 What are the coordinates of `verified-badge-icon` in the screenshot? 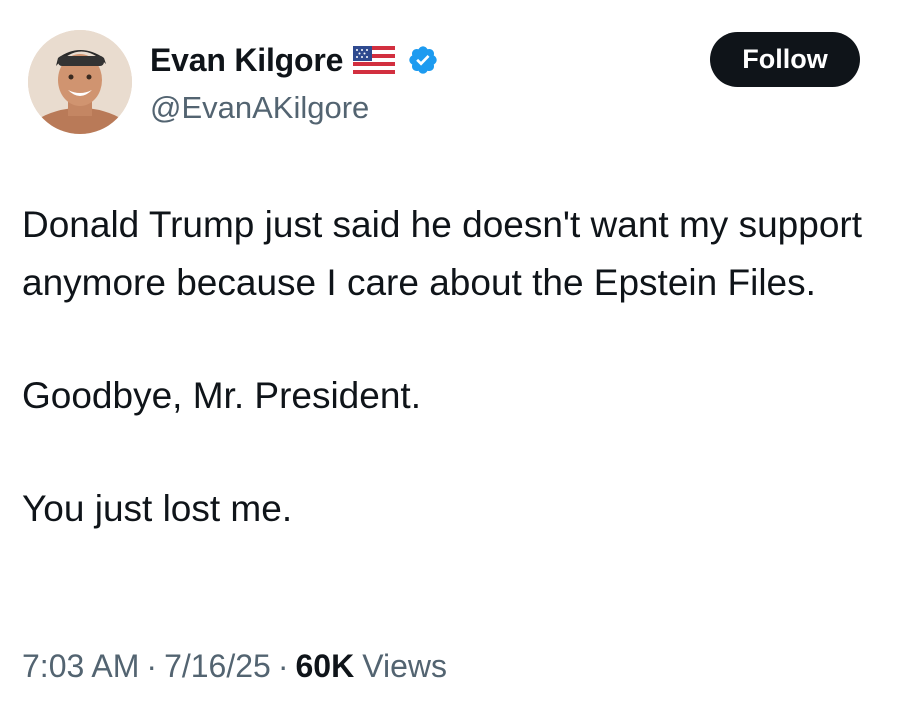 It's located at (423, 60).